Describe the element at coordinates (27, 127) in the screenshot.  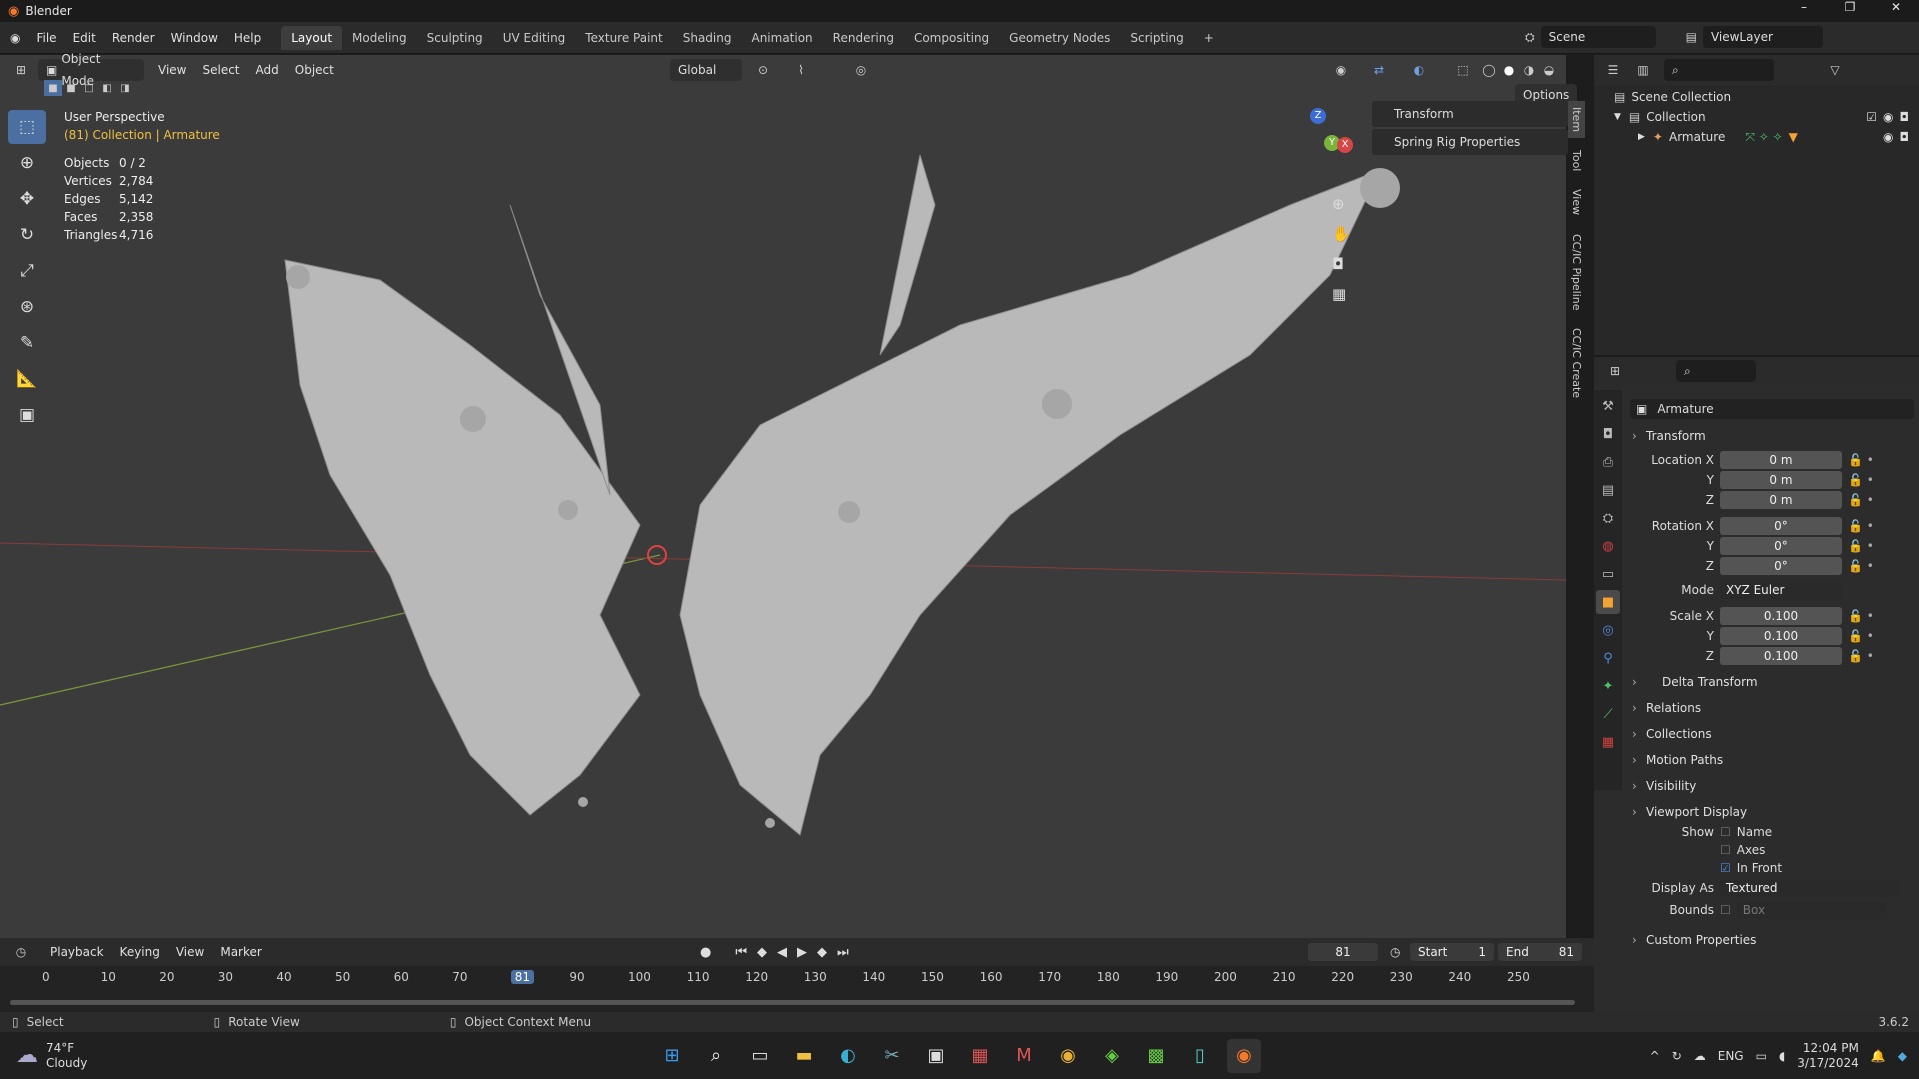
I see `select-box-tool-icon: ⬚` at that location.